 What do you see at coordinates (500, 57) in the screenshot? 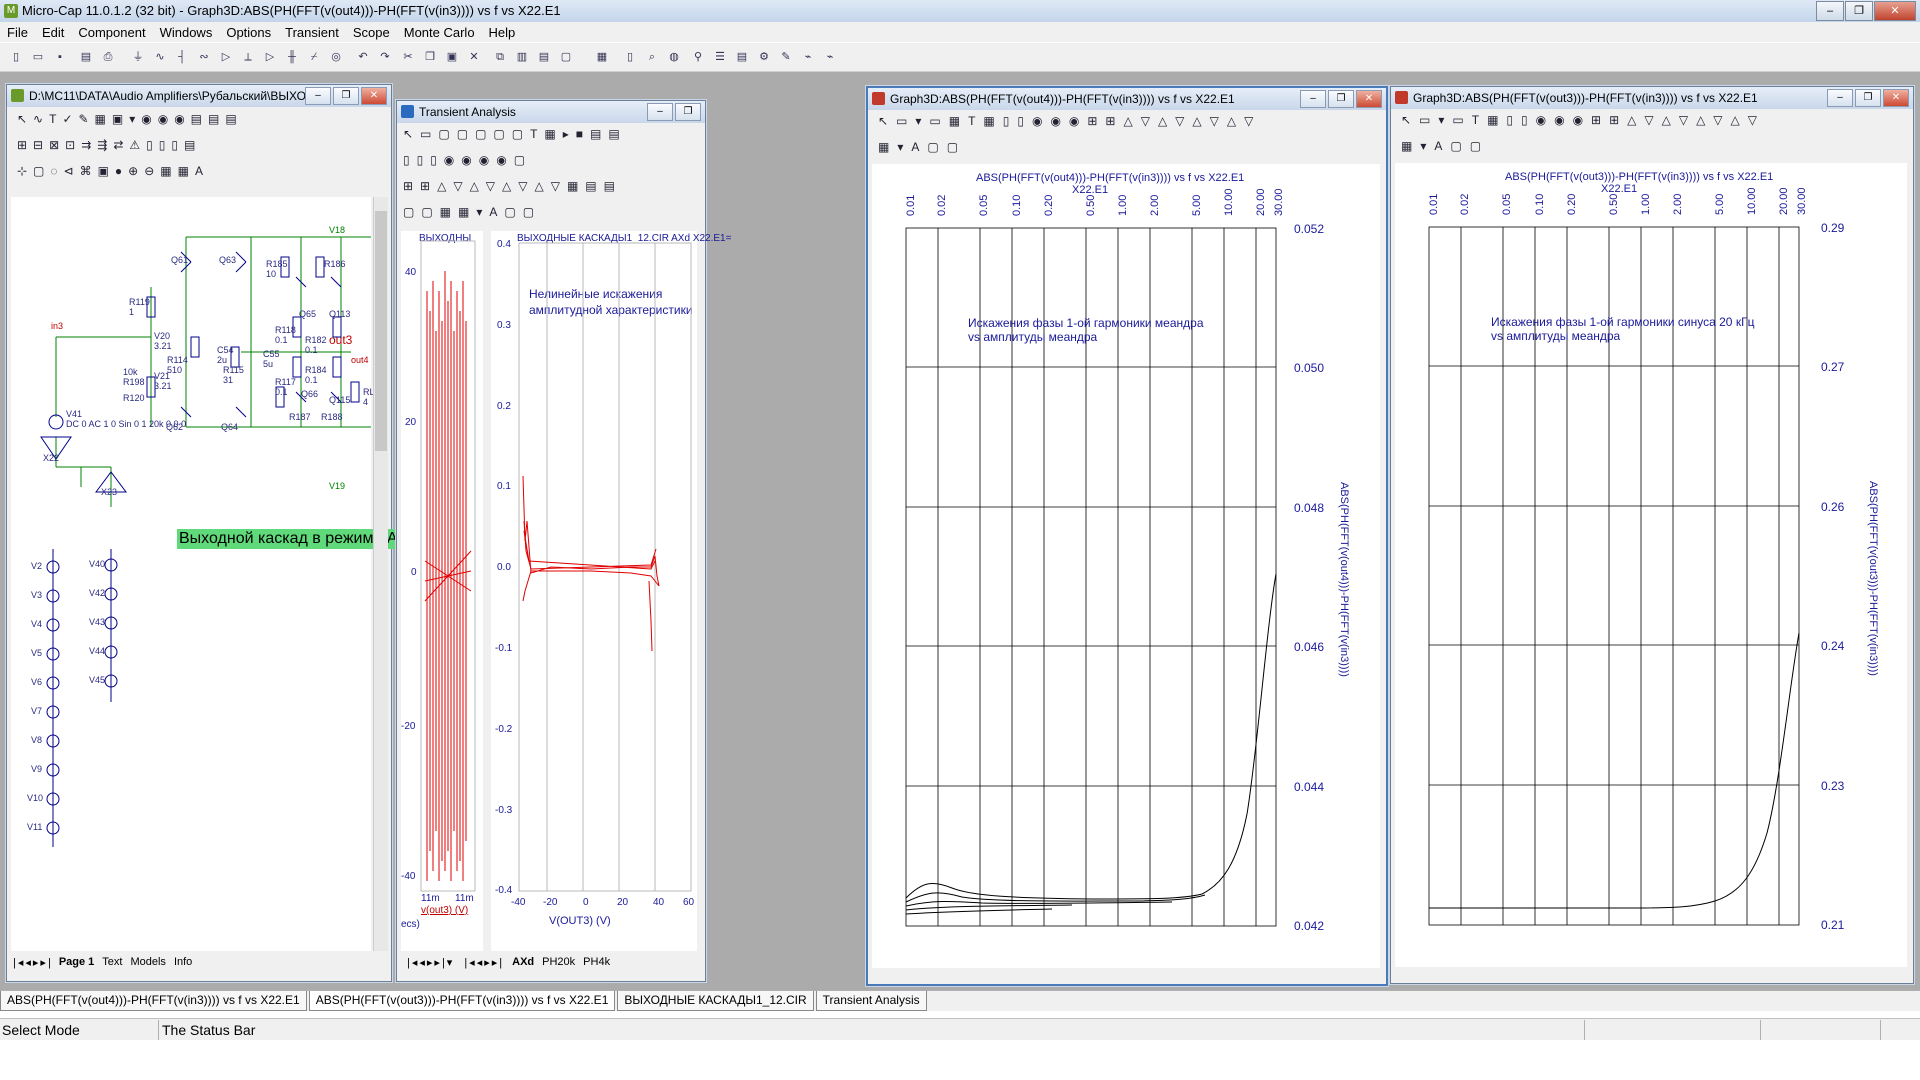
I see `cascade-icon: ⧉` at bounding box center [500, 57].